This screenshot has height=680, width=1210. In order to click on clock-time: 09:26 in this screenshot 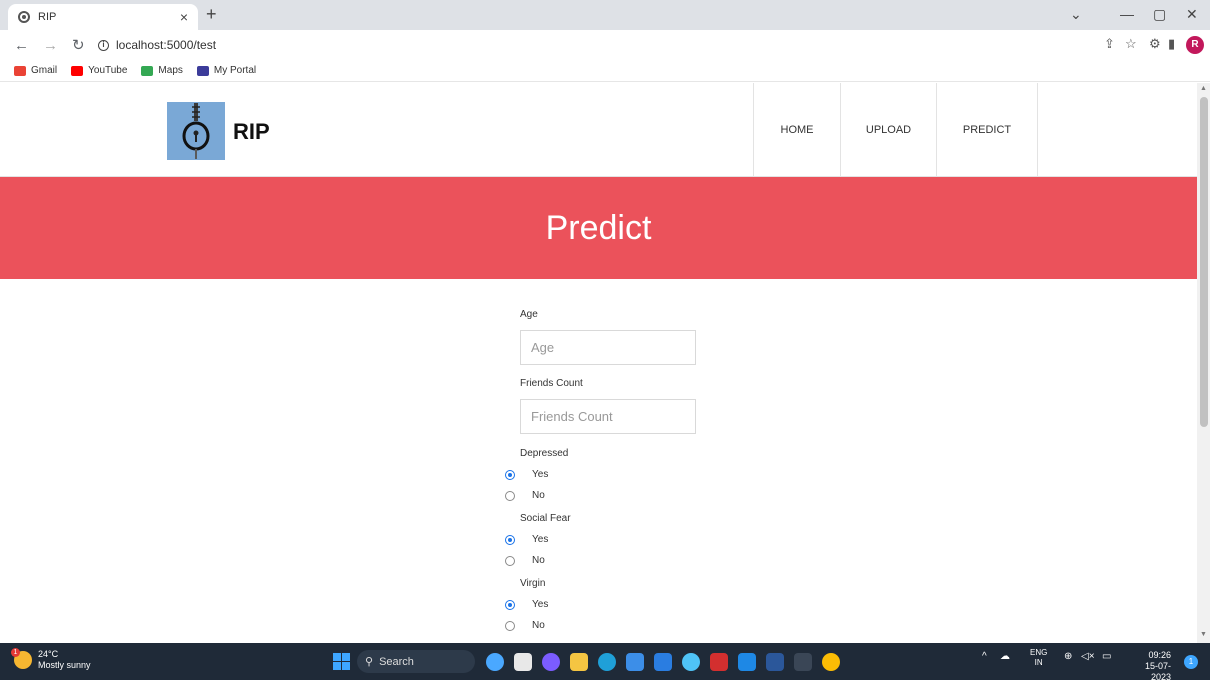, I will do `click(1159, 655)`.